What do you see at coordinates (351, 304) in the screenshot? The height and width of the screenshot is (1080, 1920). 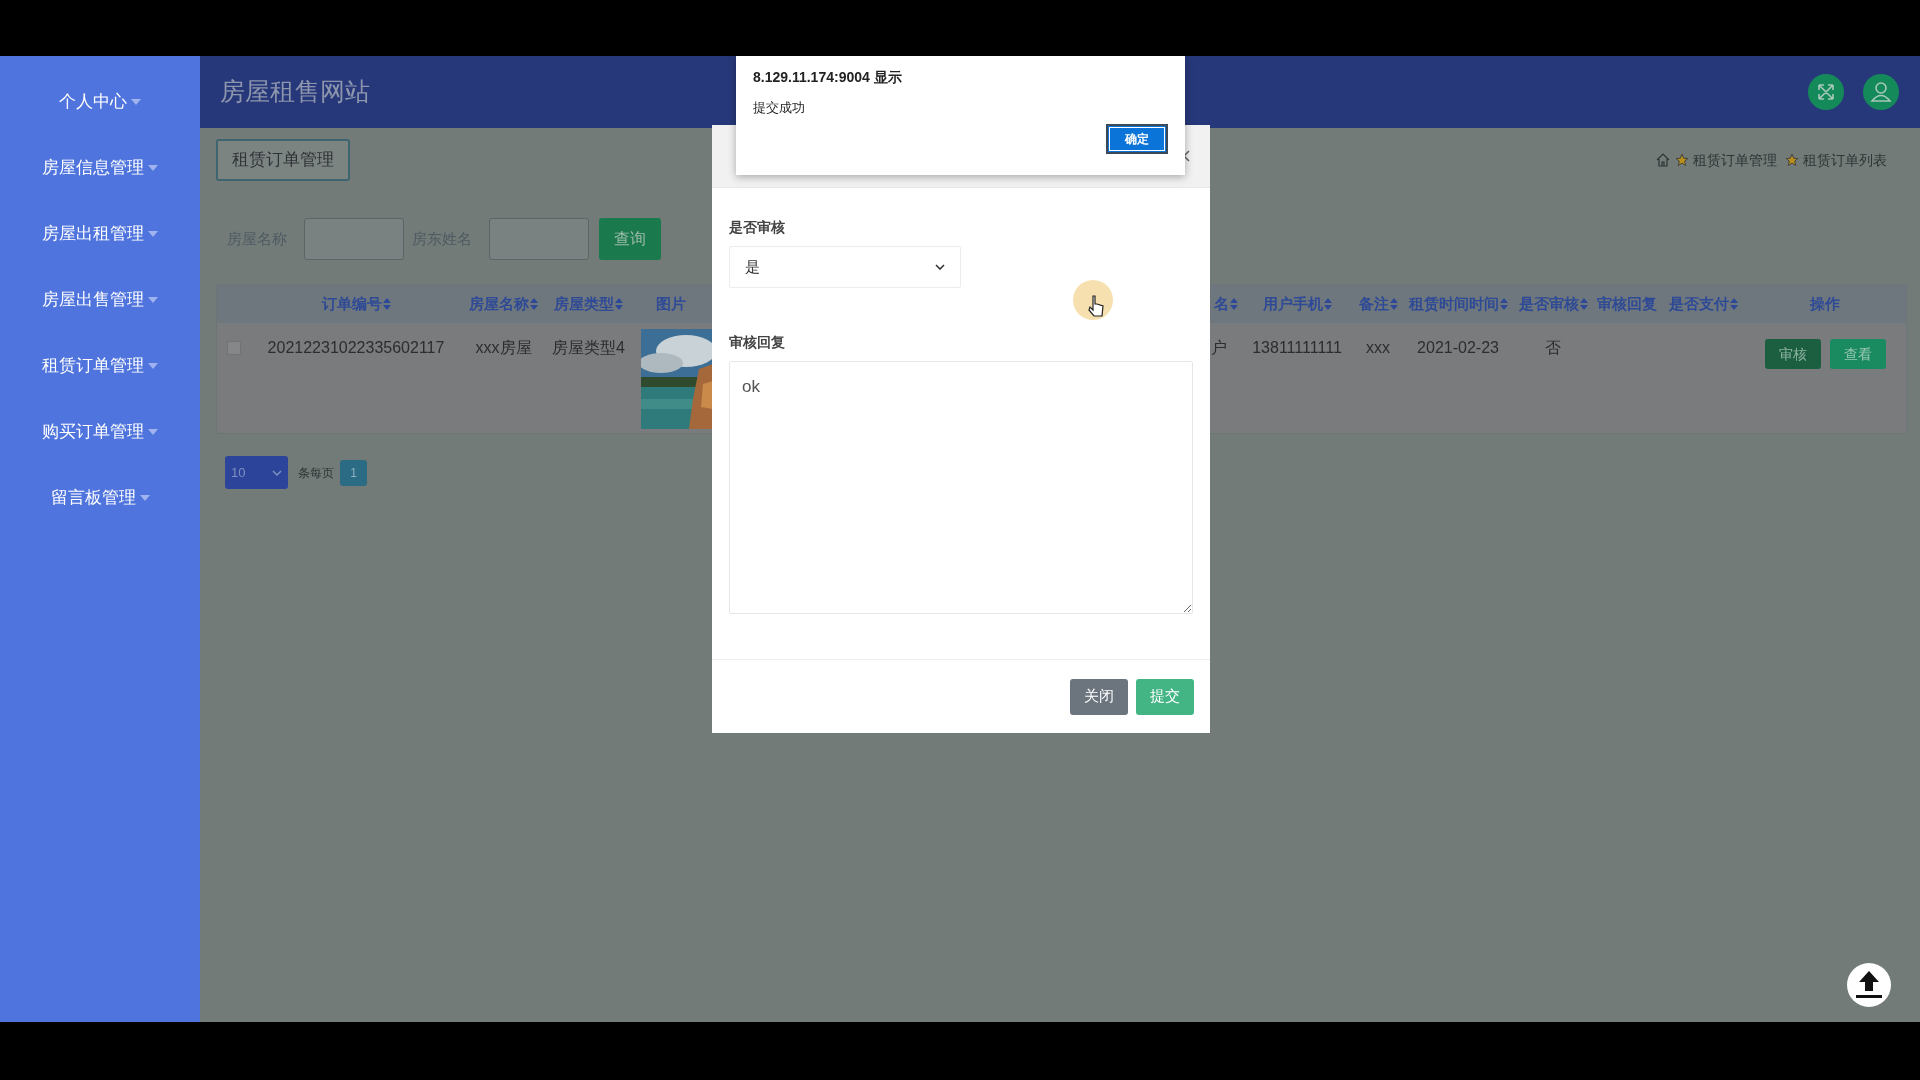 I see `column-header: 订单编号` at bounding box center [351, 304].